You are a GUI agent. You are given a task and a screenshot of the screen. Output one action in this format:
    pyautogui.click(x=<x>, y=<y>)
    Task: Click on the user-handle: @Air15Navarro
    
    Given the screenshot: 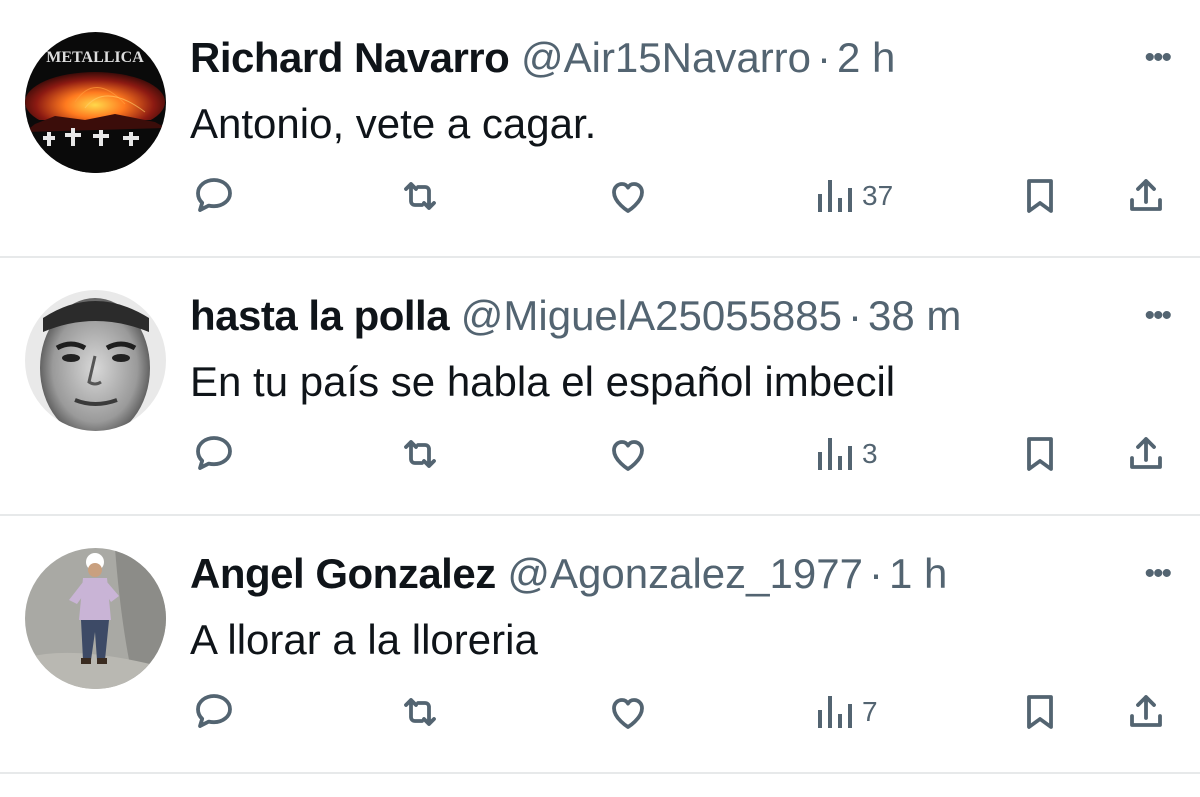 What is the action you would take?
    pyautogui.click(x=666, y=57)
    